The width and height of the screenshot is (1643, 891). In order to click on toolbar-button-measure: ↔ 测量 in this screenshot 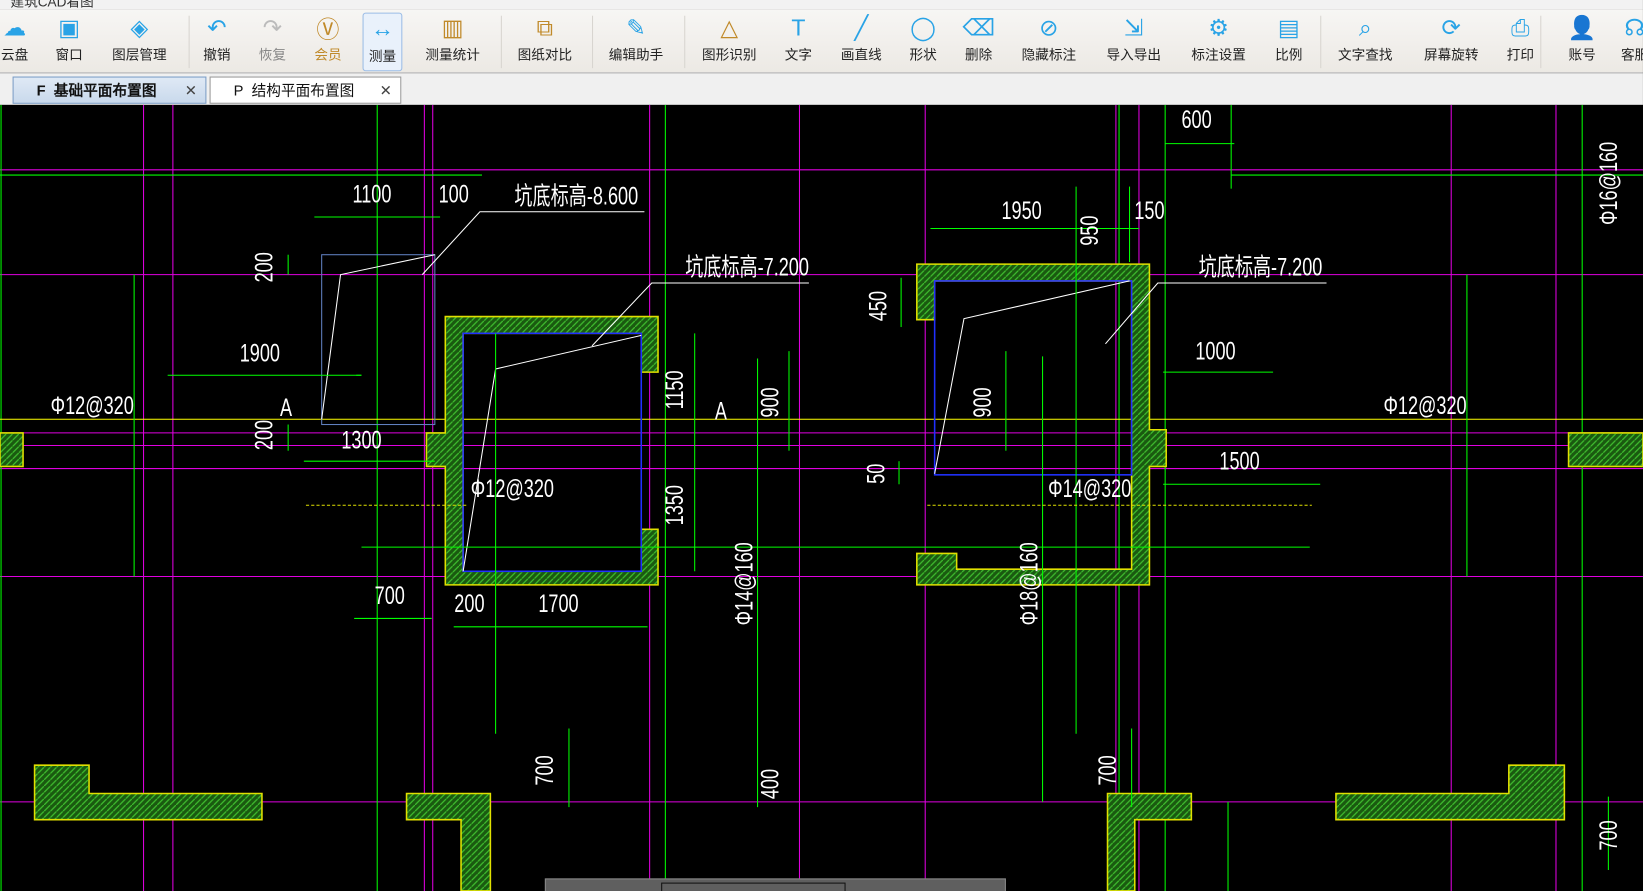, I will do `click(382, 42)`.